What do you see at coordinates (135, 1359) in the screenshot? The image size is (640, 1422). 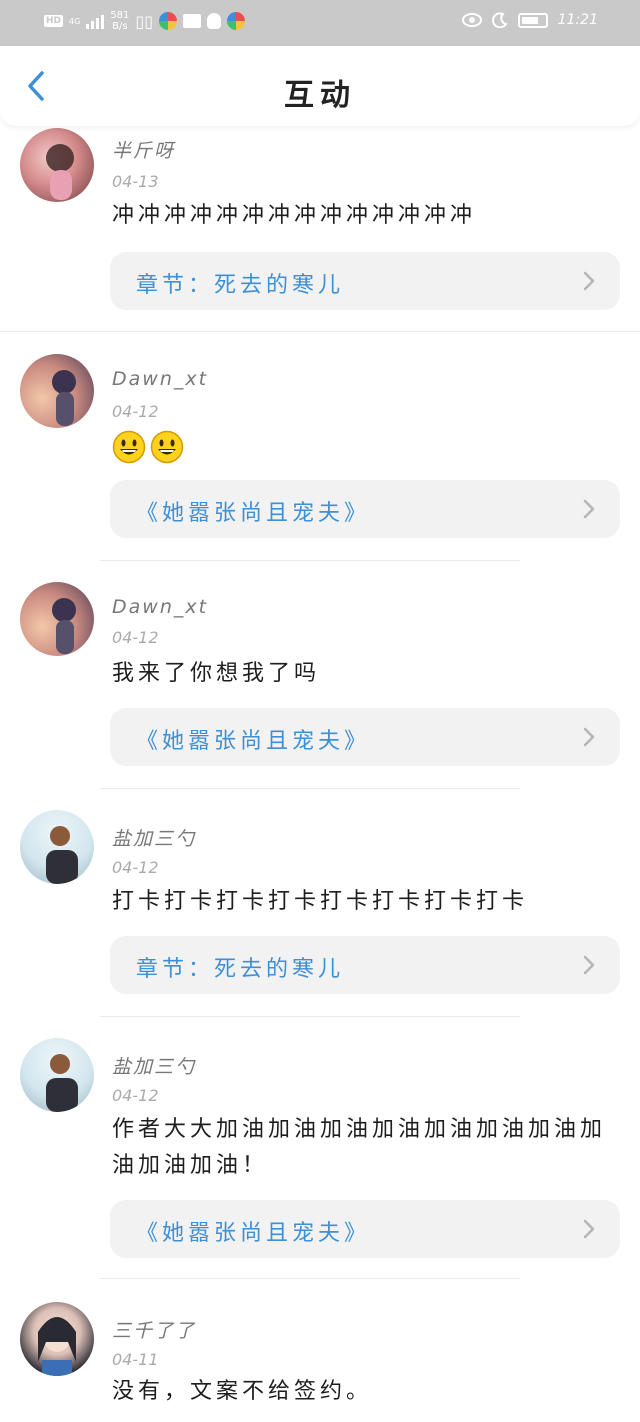 I see `comment-date: 04-11` at bounding box center [135, 1359].